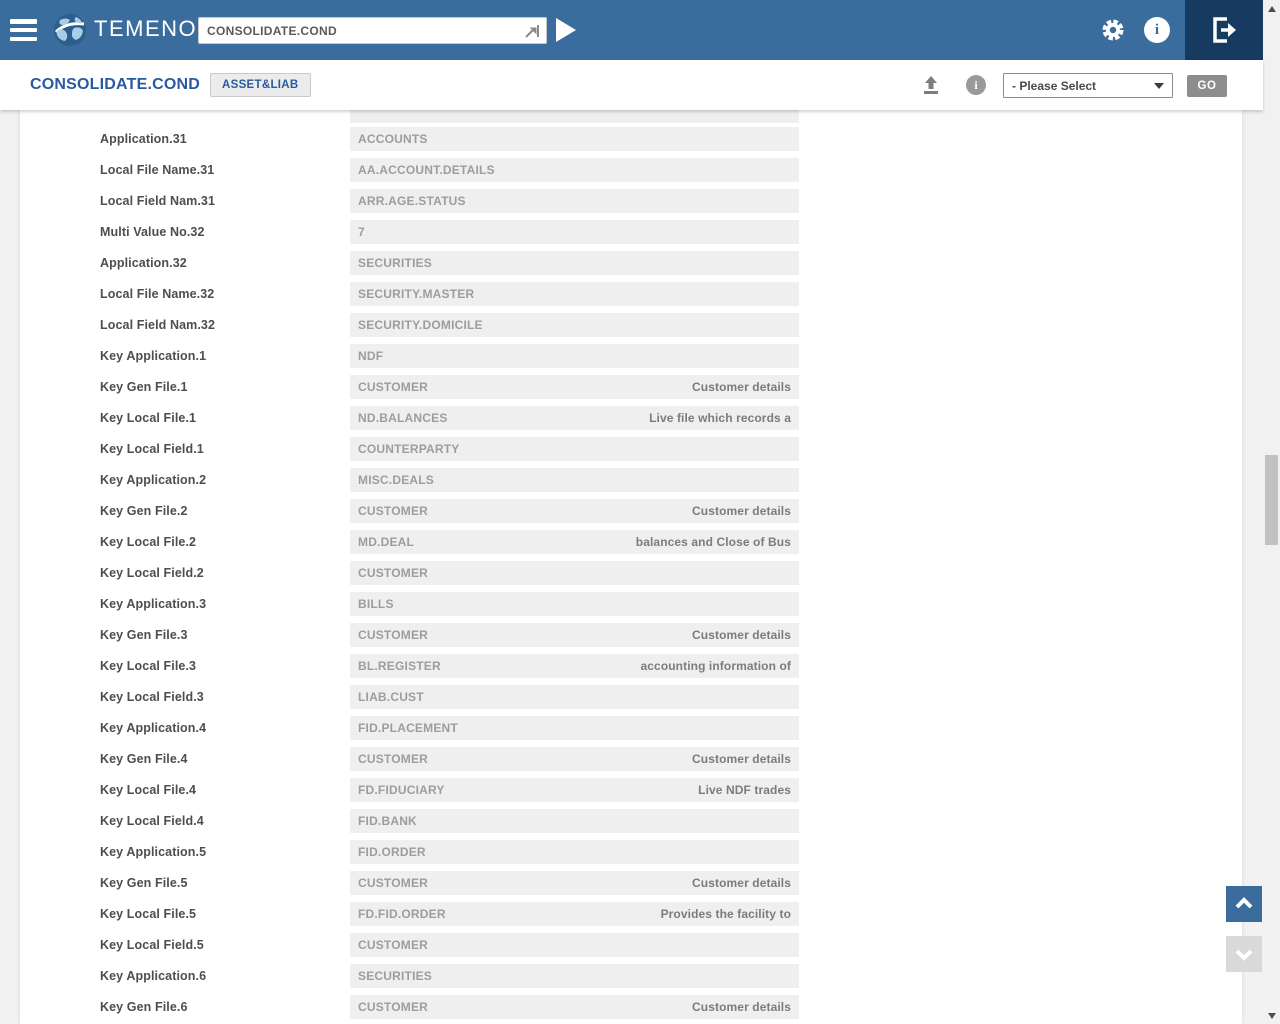 This screenshot has height=1024, width=1280. I want to click on field-value: ACCOUNTS, so click(393, 138).